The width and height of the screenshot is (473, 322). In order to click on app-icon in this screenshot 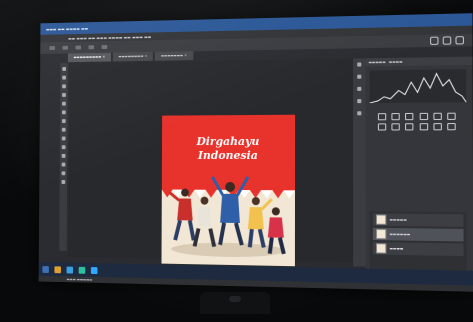, I will do `click(82, 270)`.